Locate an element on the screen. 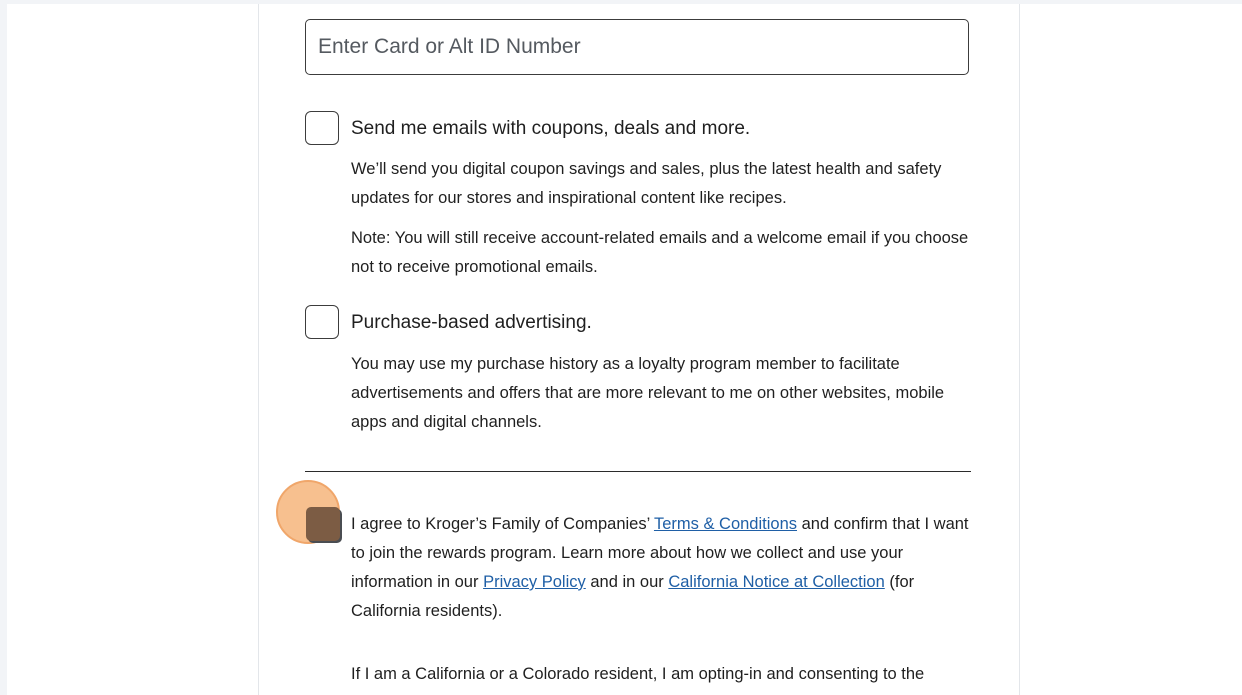 This screenshot has height=695, width=1242. purchase-advertising-title: Purchase-based advertising. is located at coordinates (471, 322).